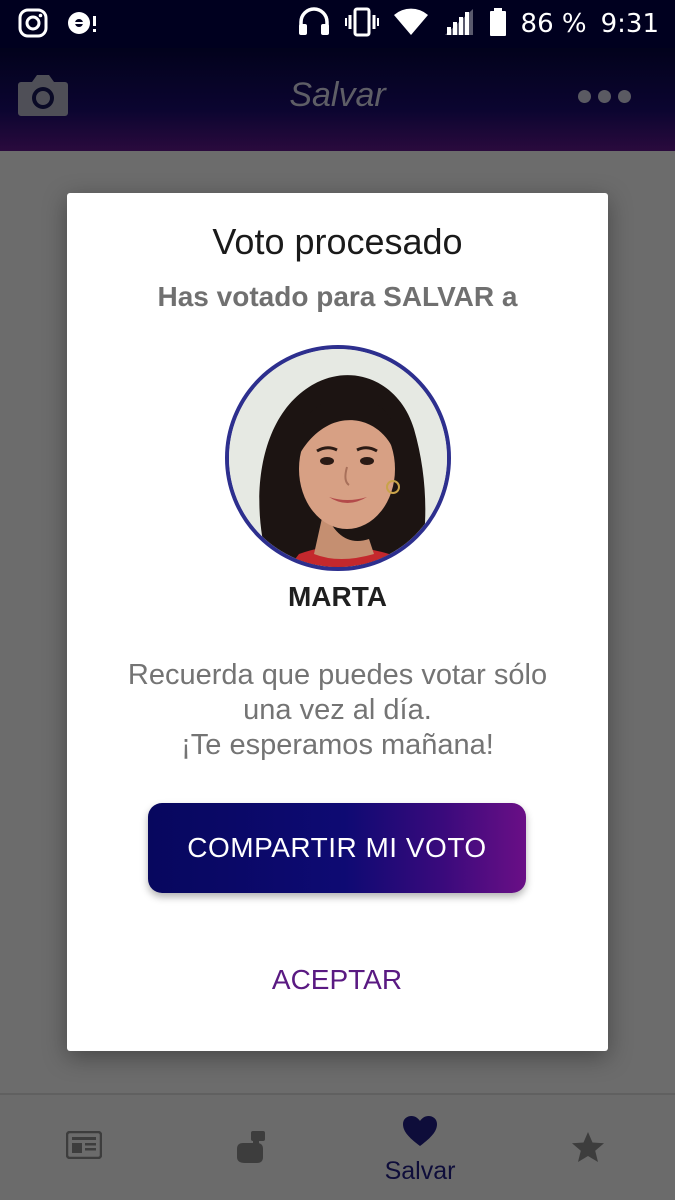  What do you see at coordinates (459, 24) in the screenshot?
I see `signal-icon` at bounding box center [459, 24].